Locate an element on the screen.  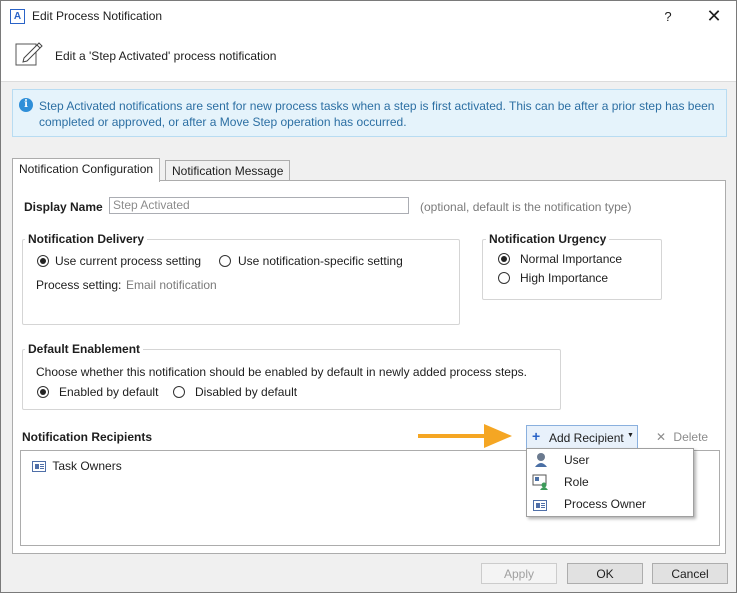
list-item: Task Owners is located at coordinates (77, 466).